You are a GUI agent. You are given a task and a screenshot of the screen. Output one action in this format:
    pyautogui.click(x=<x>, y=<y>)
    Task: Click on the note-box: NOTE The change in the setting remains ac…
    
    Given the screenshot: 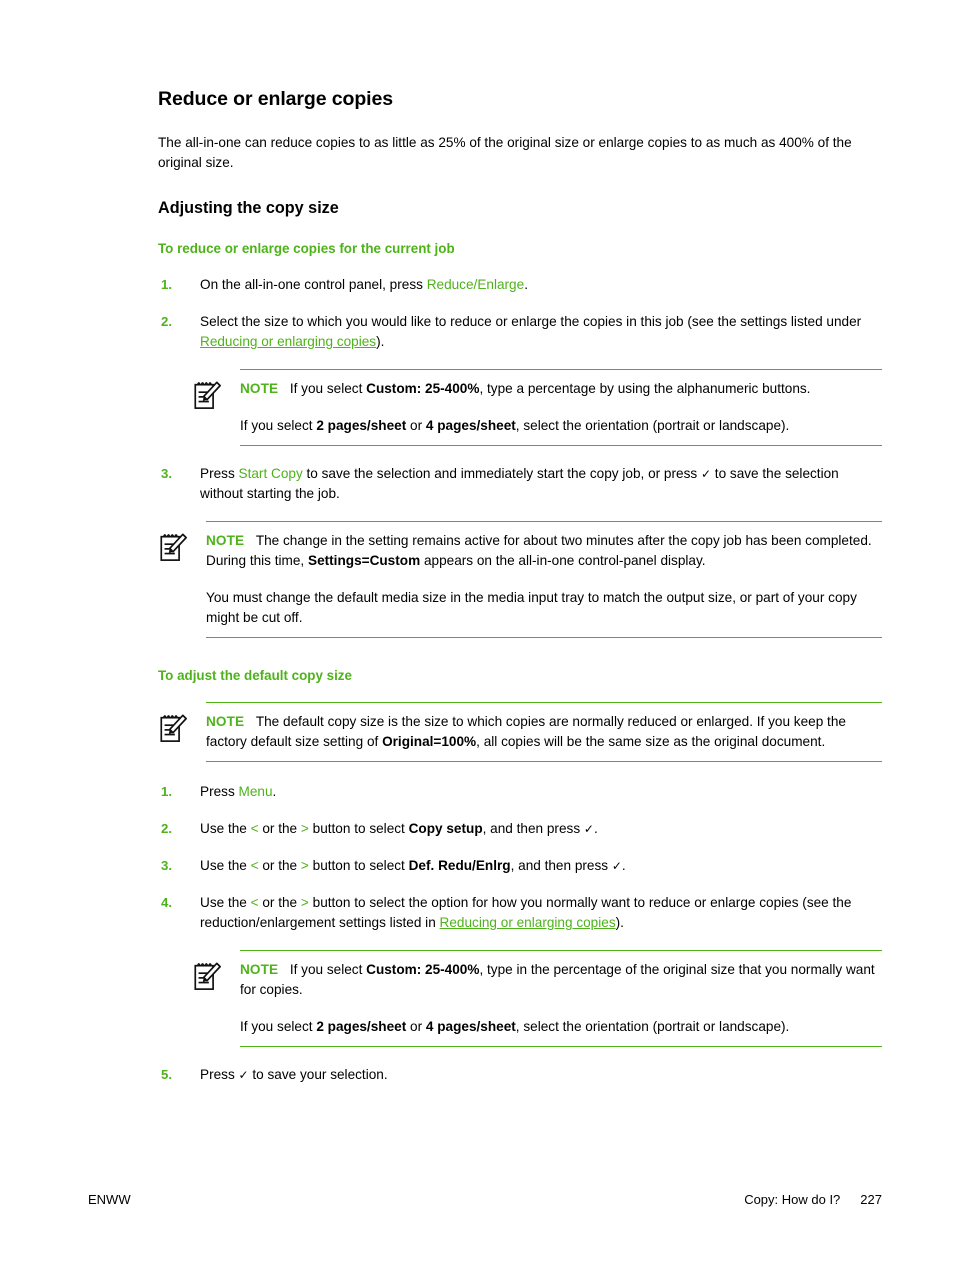 What is the action you would take?
    pyautogui.click(x=520, y=579)
    